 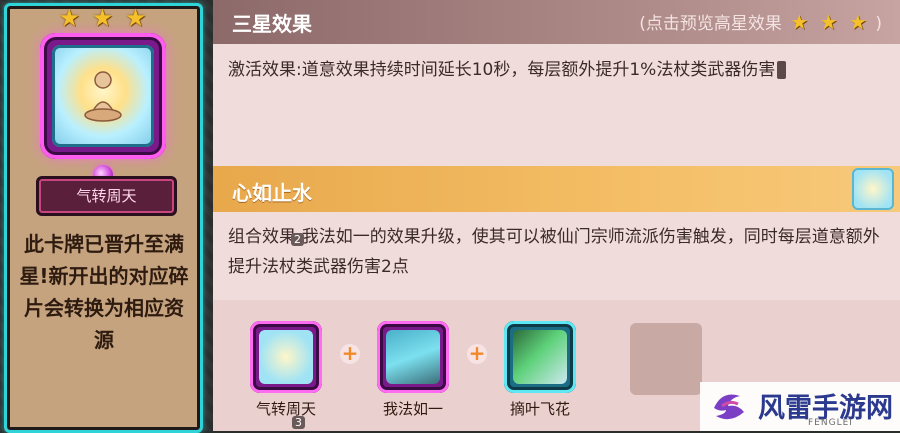 I want to click on card-art-frame, so click(x=103, y=109).